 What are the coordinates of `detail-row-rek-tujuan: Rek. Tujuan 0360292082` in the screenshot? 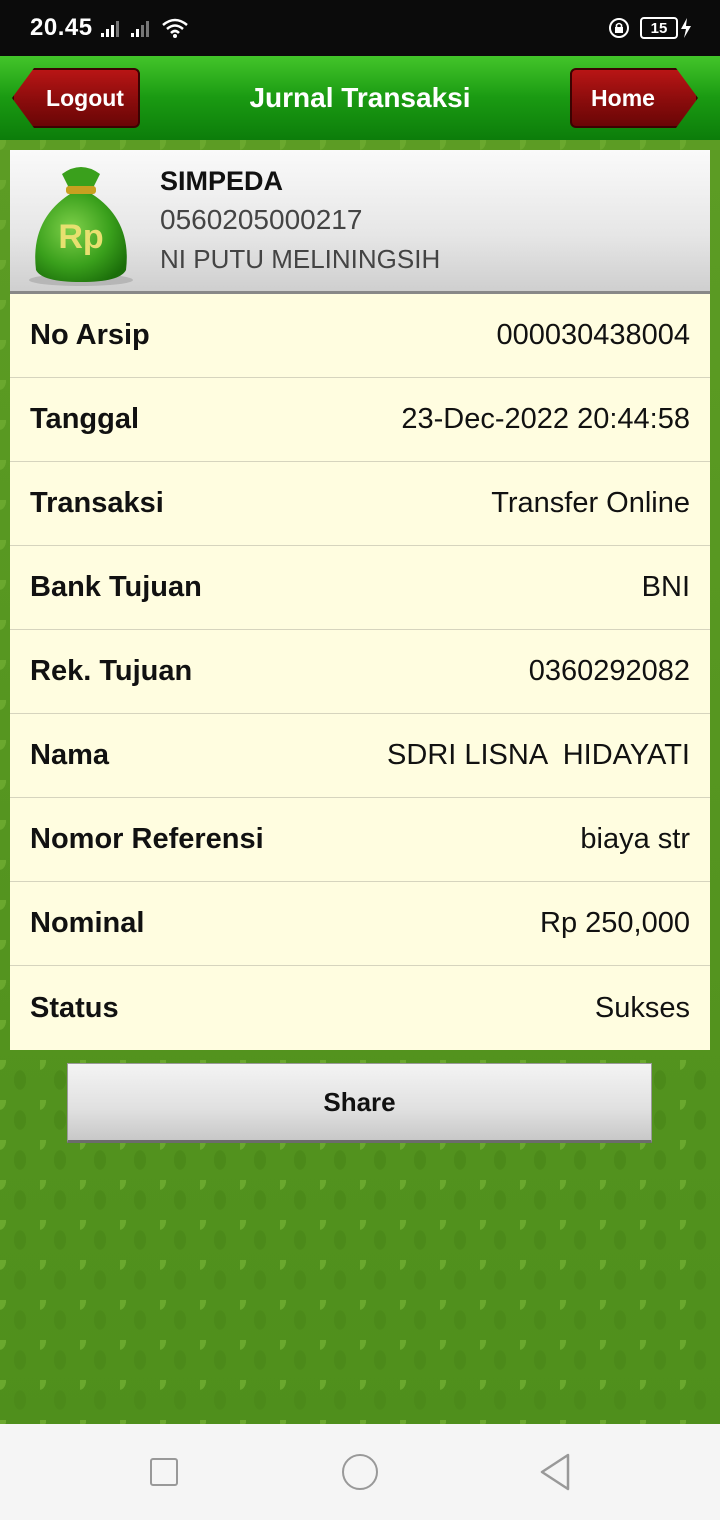 It's located at (360, 672).